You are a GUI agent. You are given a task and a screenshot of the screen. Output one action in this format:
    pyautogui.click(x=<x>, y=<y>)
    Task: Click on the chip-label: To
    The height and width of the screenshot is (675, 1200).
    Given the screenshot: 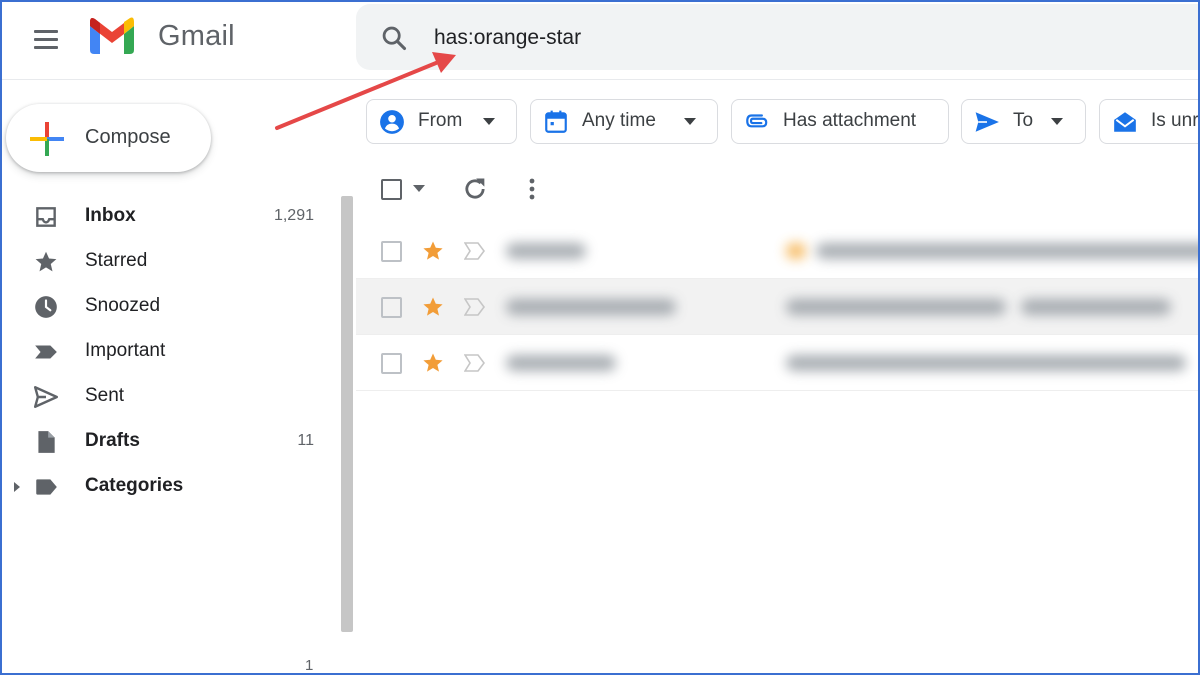 What is the action you would take?
    pyautogui.click(x=1023, y=120)
    